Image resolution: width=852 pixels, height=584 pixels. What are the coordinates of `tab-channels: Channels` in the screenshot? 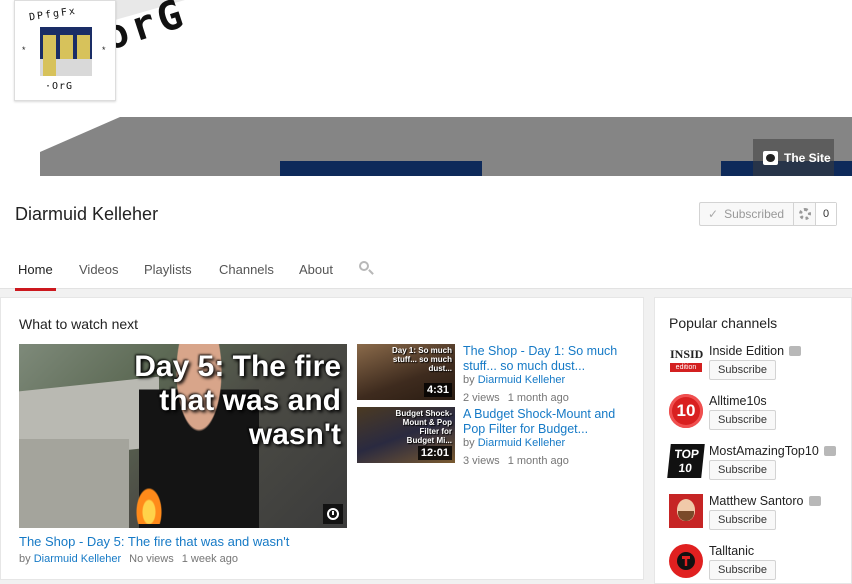 It's located at (246, 275).